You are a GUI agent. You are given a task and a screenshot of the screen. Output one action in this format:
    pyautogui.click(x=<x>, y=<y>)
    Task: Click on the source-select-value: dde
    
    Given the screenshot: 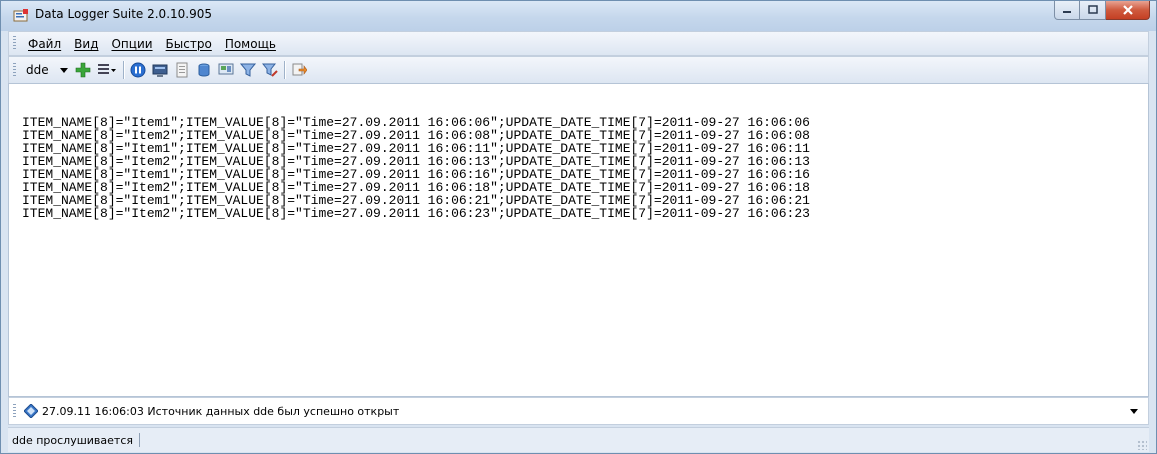 What is the action you would take?
    pyautogui.click(x=37, y=70)
    